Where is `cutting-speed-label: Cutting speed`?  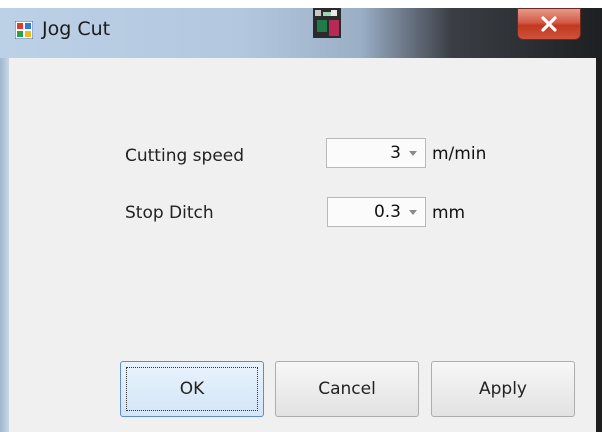
cutting-speed-label: Cutting speed is located at coordinates (185, 156).